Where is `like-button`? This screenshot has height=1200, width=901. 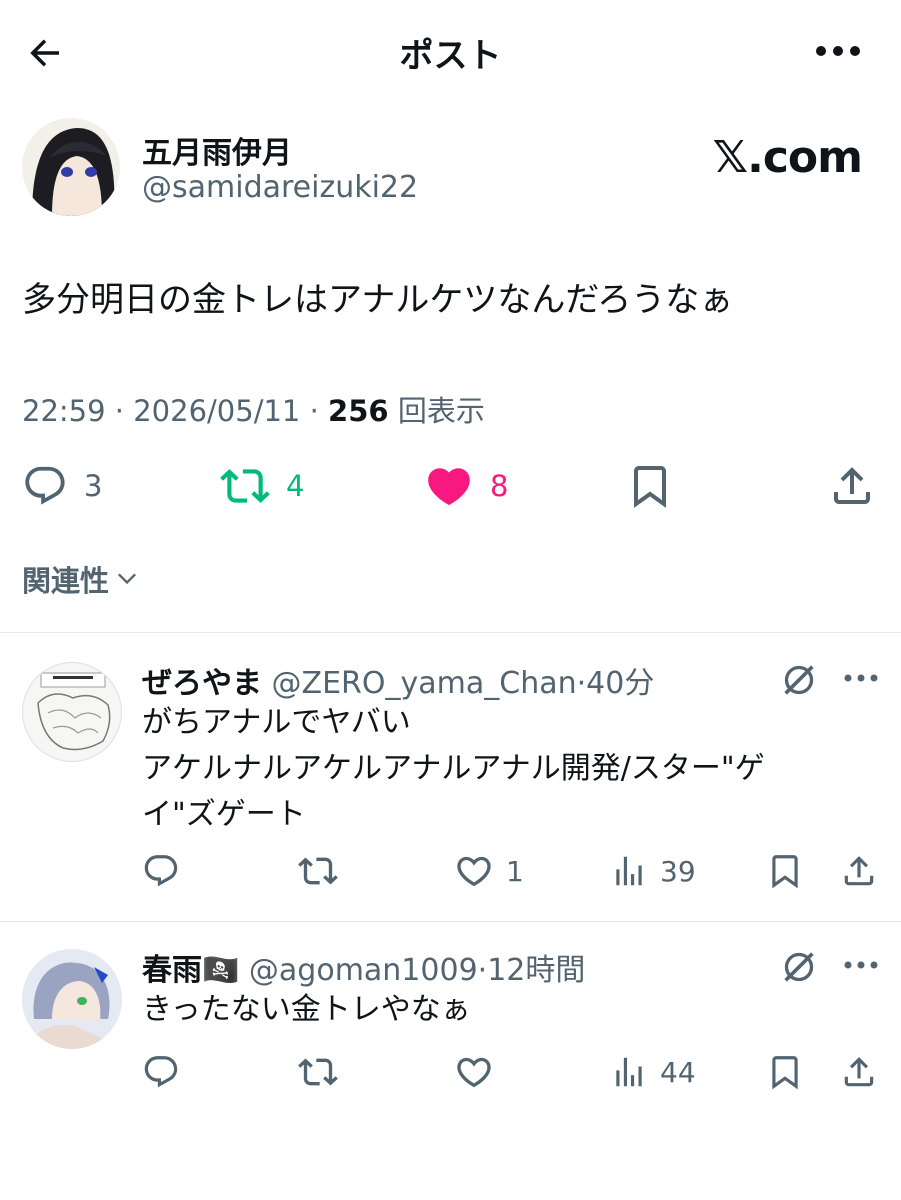 like-button is located at coordinates (474, 1072).